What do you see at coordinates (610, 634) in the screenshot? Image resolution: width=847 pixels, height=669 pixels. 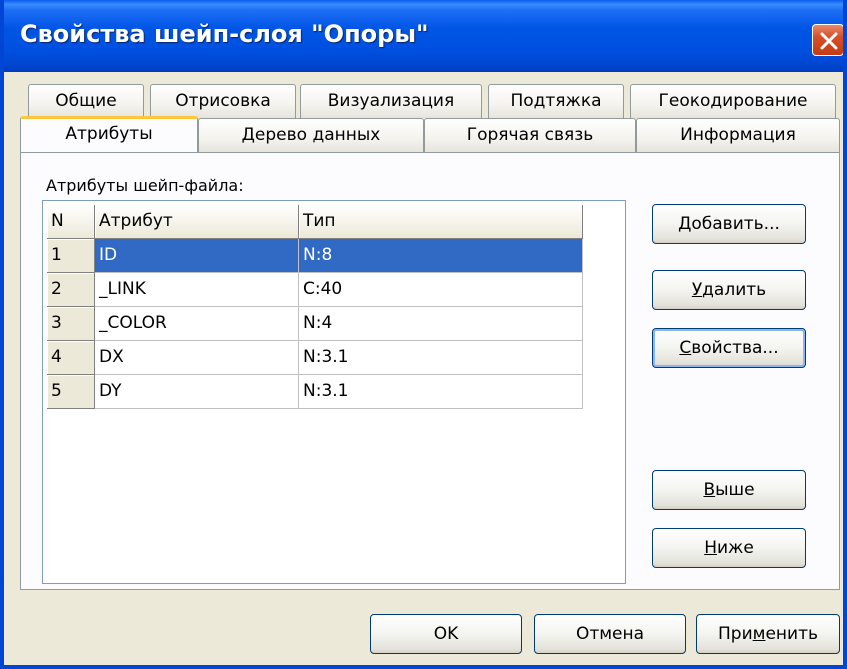 I see `cancel-button: Отмена` at bounding box center [610, 634].